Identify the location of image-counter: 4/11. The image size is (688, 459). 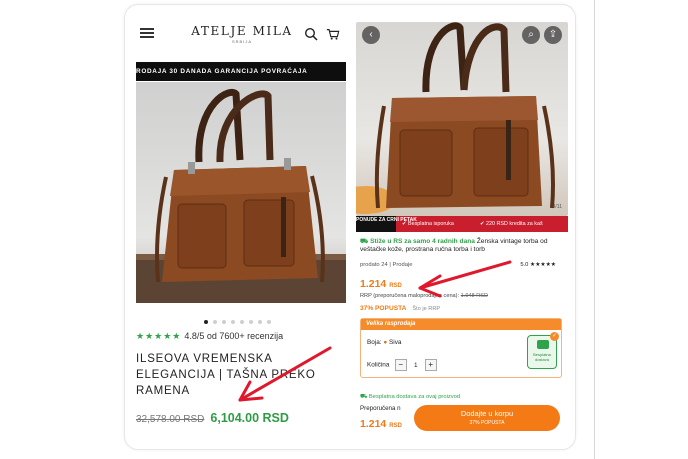
(557, 207).